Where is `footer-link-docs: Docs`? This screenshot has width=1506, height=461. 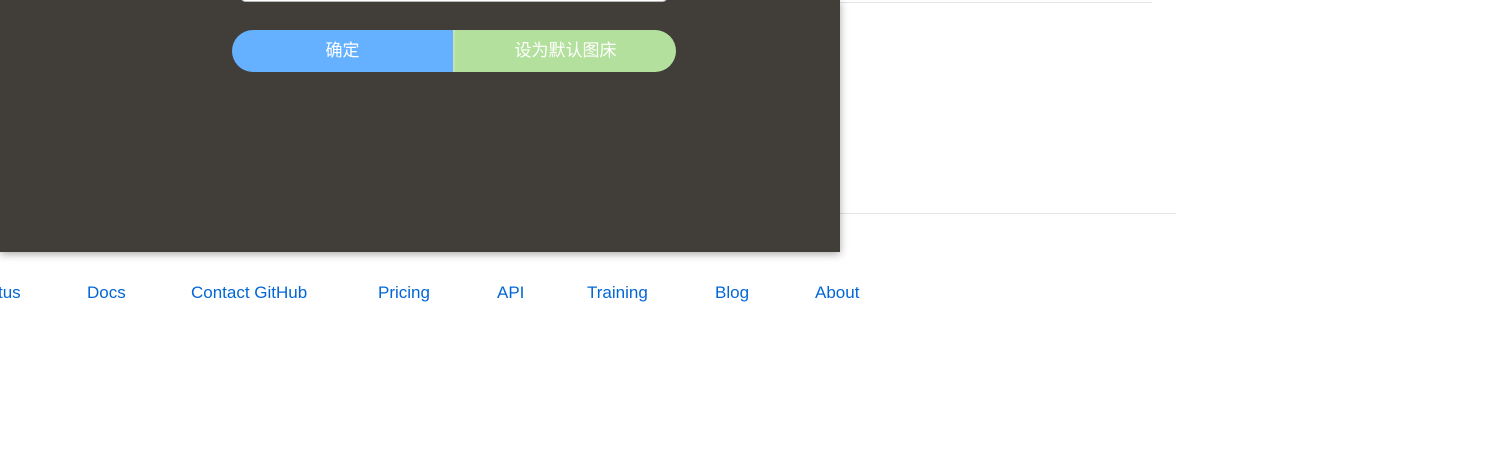 footer-link-docs: Docs is located at coordinates (106, 293).